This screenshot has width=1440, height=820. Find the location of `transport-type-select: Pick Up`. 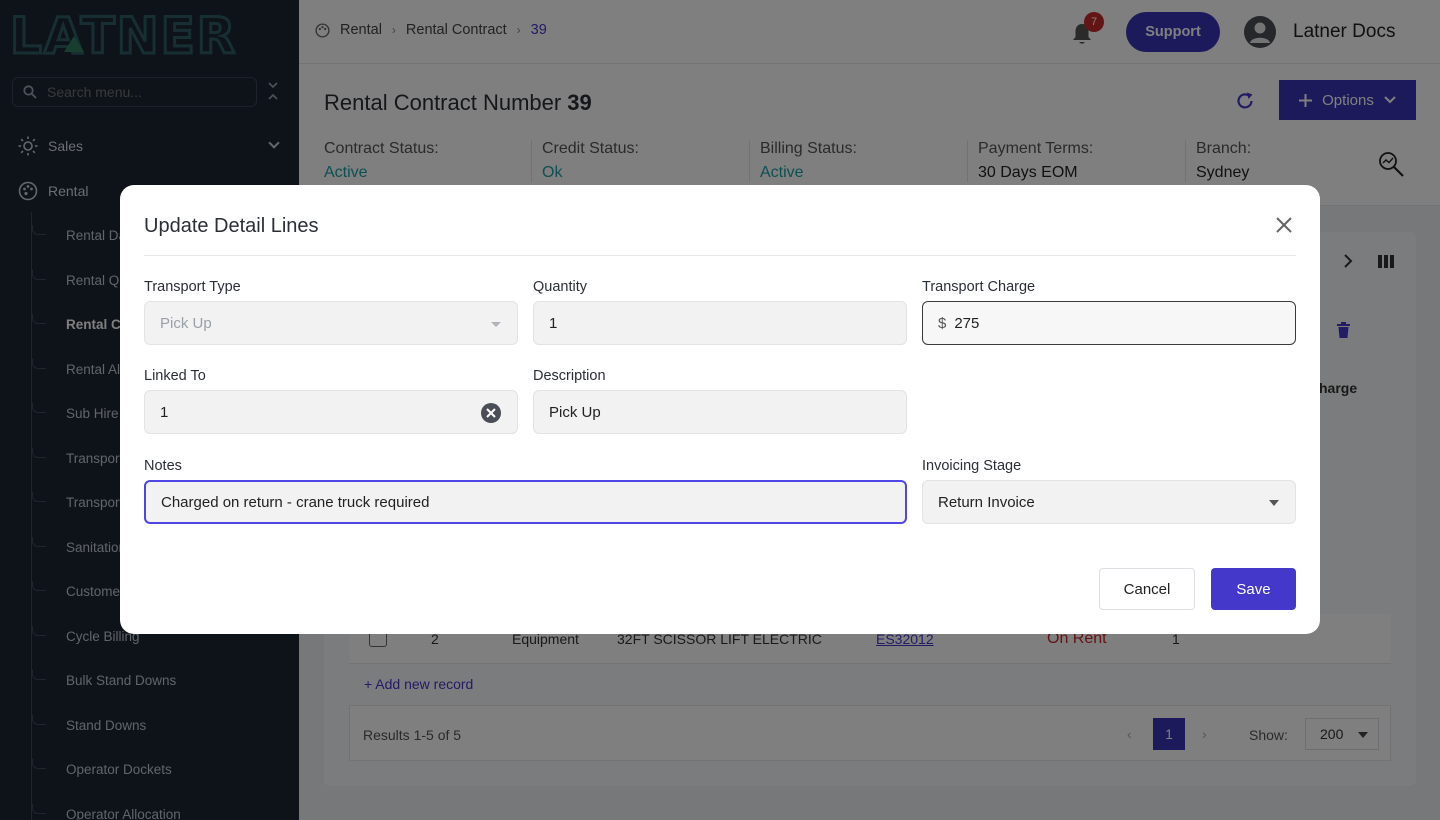

transport-type-select: Pick Up is located at coordinates (331, 323).